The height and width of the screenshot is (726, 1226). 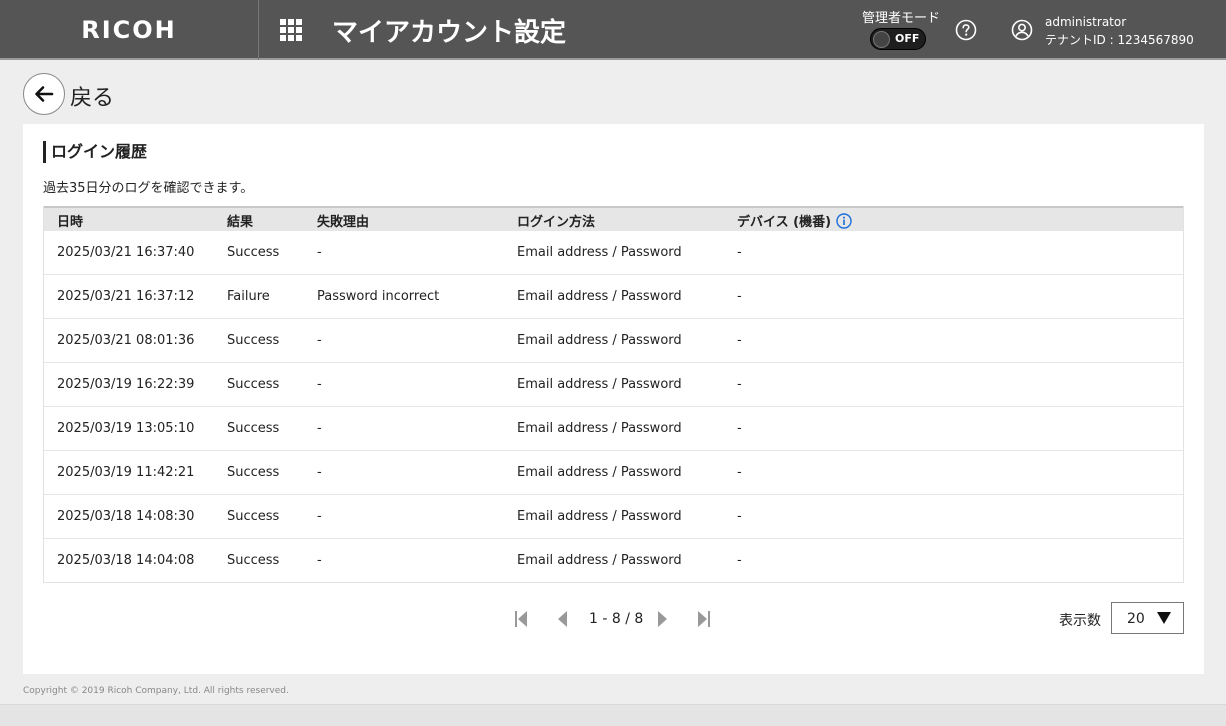 I want to click on cell-datetime: 2025/03/21 16:37:12, so click(x=126, y=296).